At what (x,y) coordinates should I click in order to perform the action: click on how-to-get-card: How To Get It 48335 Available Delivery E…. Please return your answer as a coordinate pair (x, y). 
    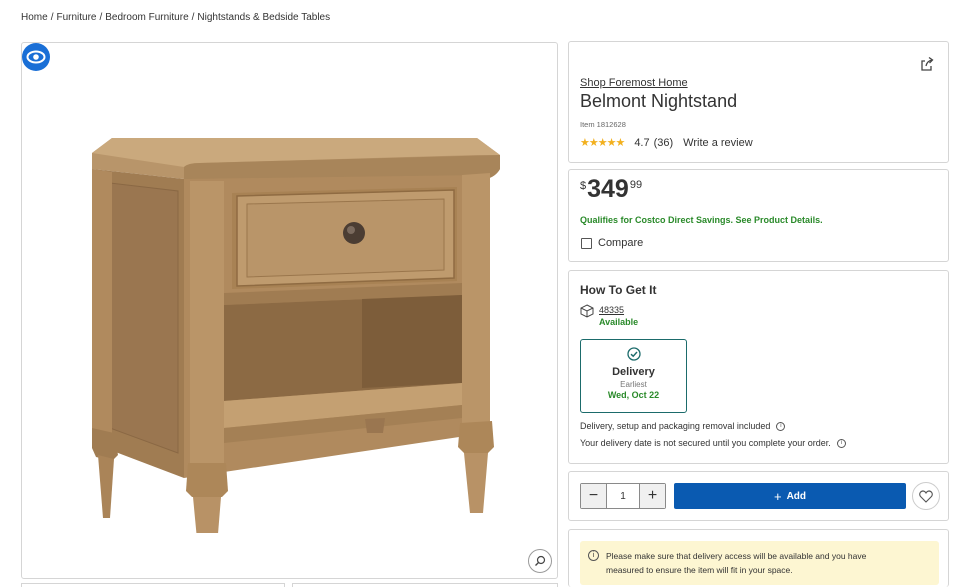
    Looking at the image, I should click on (758, 367).